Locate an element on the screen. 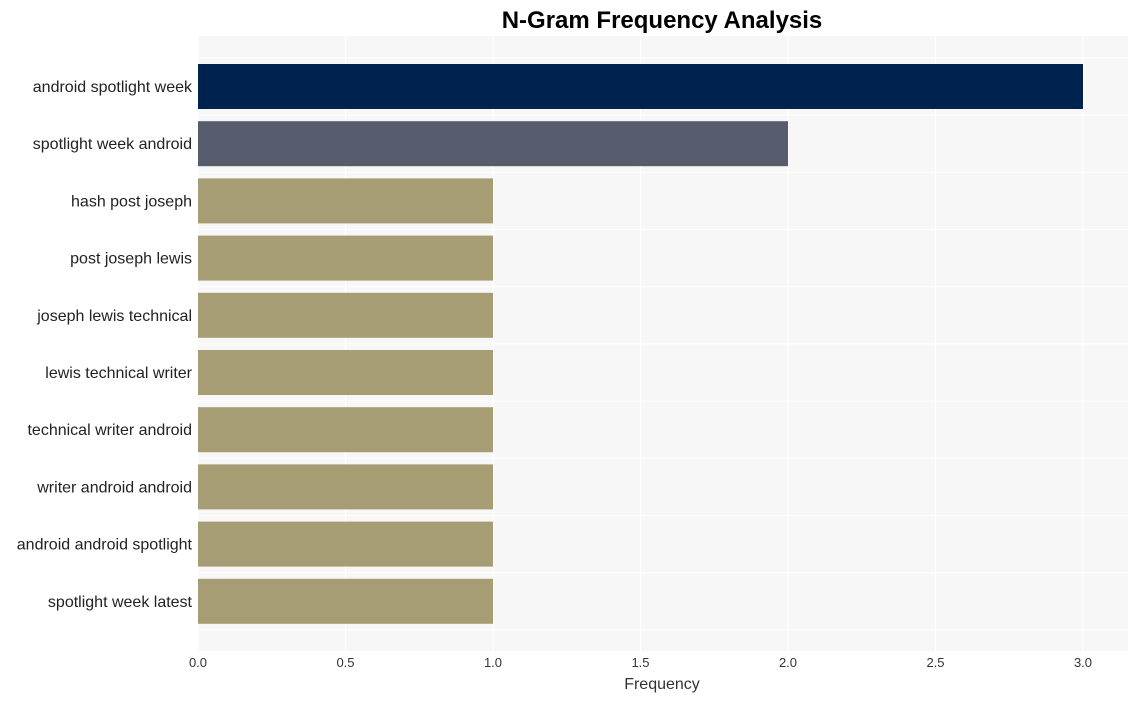 This screenshot has width=1137, height=701. y-tick-label: spotlight week android is located at coordinates (112, 144).